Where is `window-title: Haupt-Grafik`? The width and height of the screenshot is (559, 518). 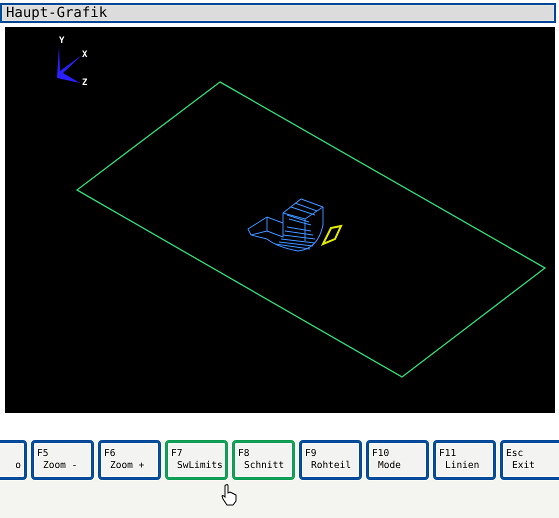
window-title: Haupt-Grafik is located at coordinates (278, 13).